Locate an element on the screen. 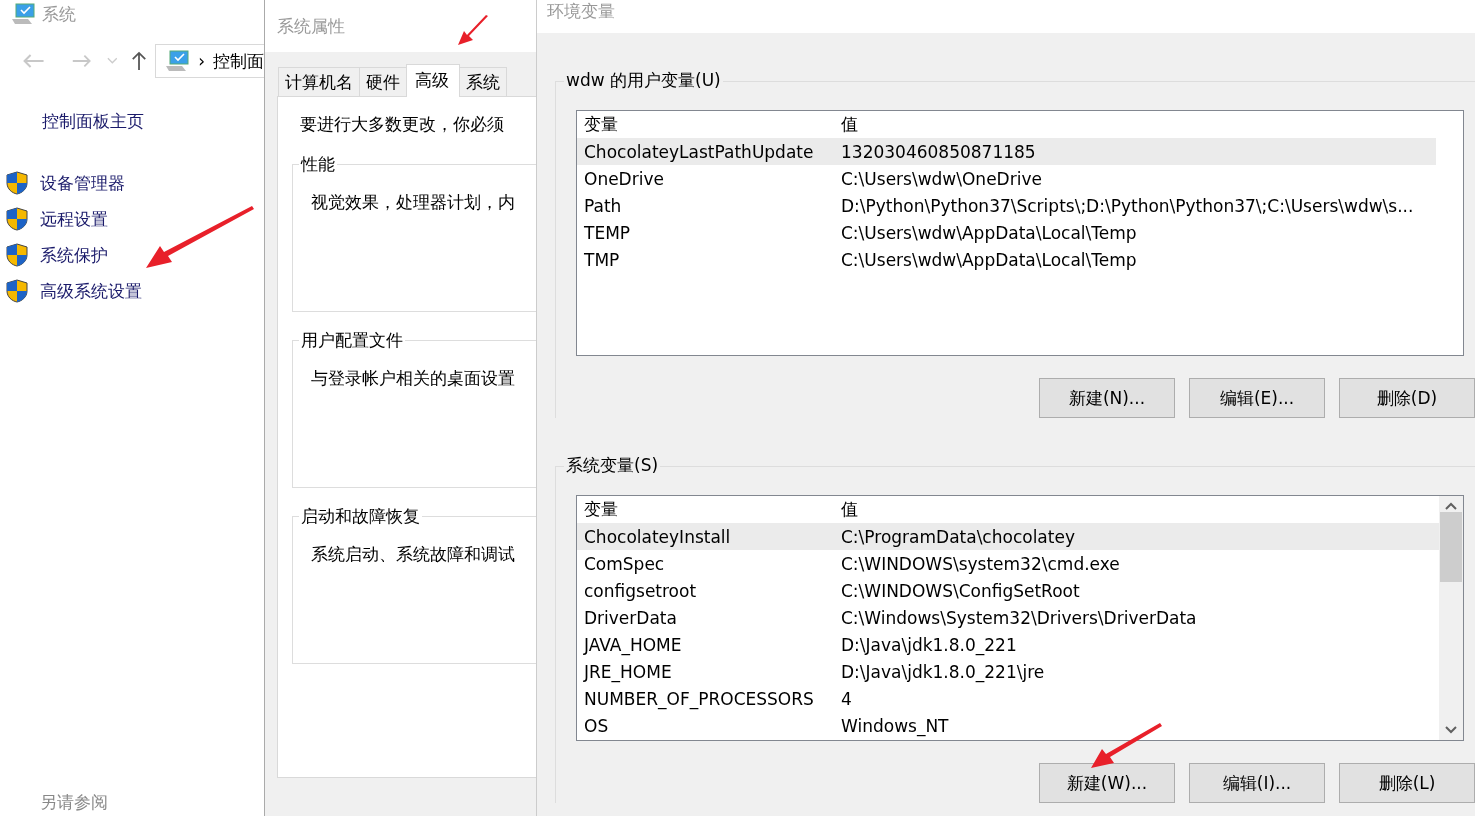 Image resolution: width=1475 pixels, height=816 pixels. list-row: TEMP C:\Users\wdw\AppData\Local\Temp is located at coordinates (1006, 232).